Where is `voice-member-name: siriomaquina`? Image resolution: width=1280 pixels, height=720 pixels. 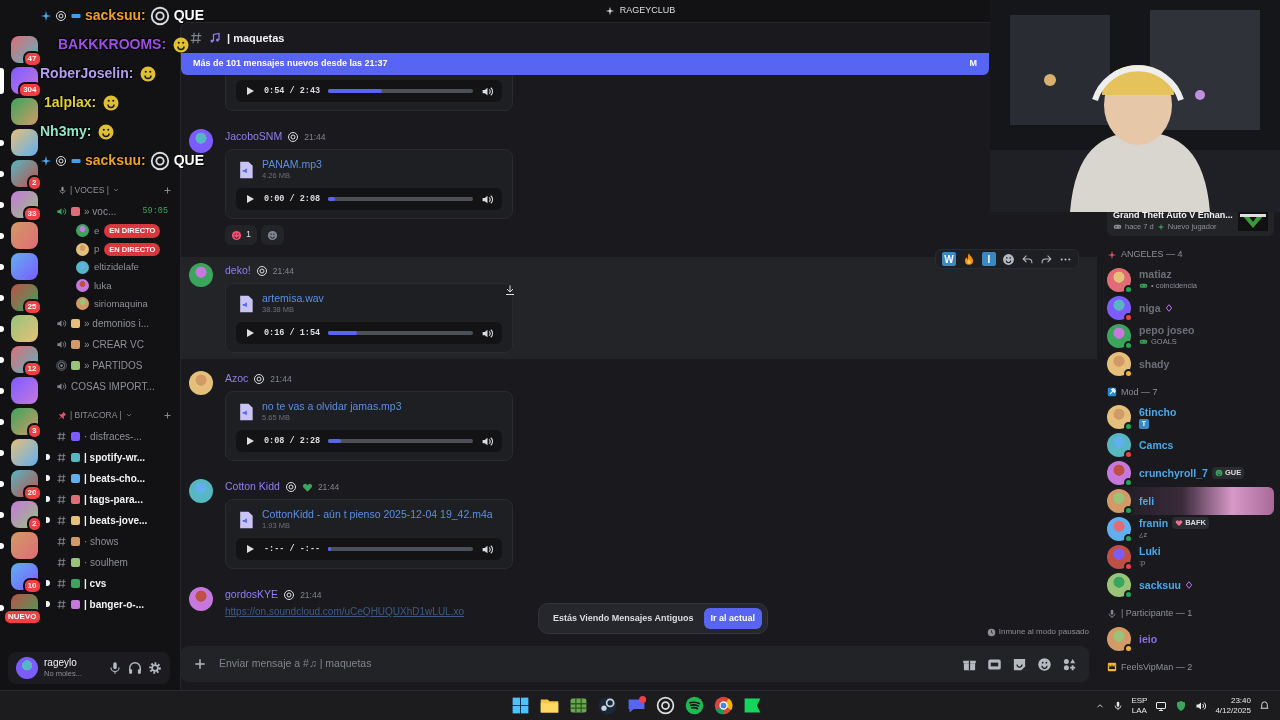
voice-member-name: siriomaquina is located at coordinates (121, 303).